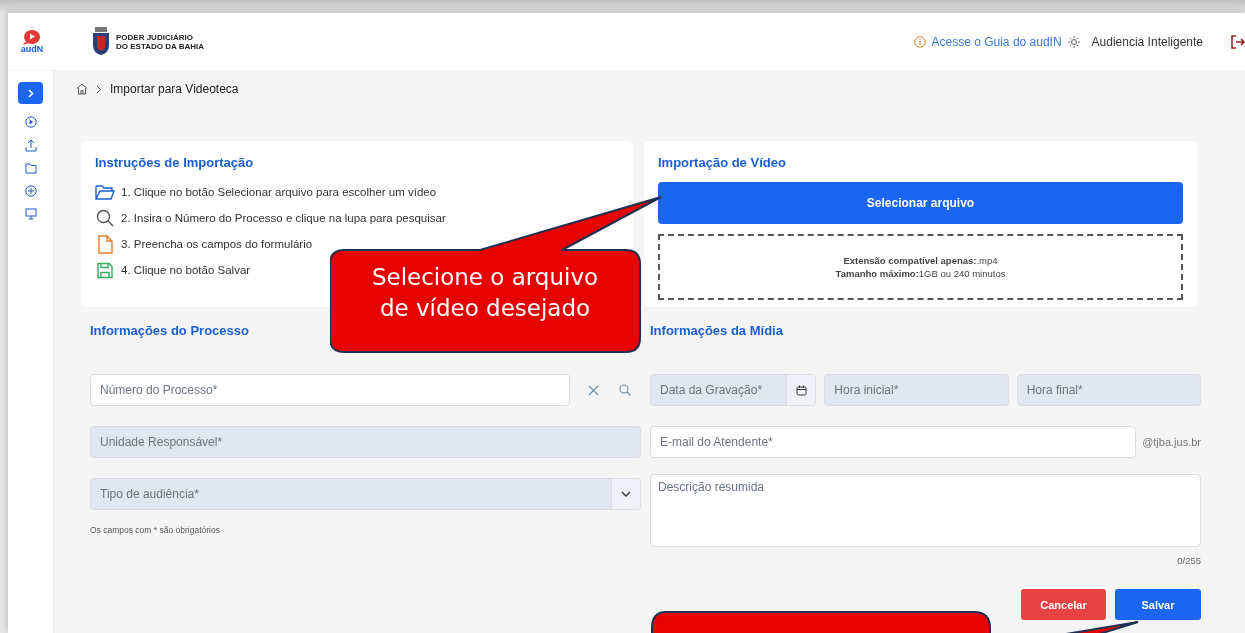  What do you see at coordinates (626, 494) in the screenshot?
I see `chevron-down-icon` at bounding box center [626, 494].